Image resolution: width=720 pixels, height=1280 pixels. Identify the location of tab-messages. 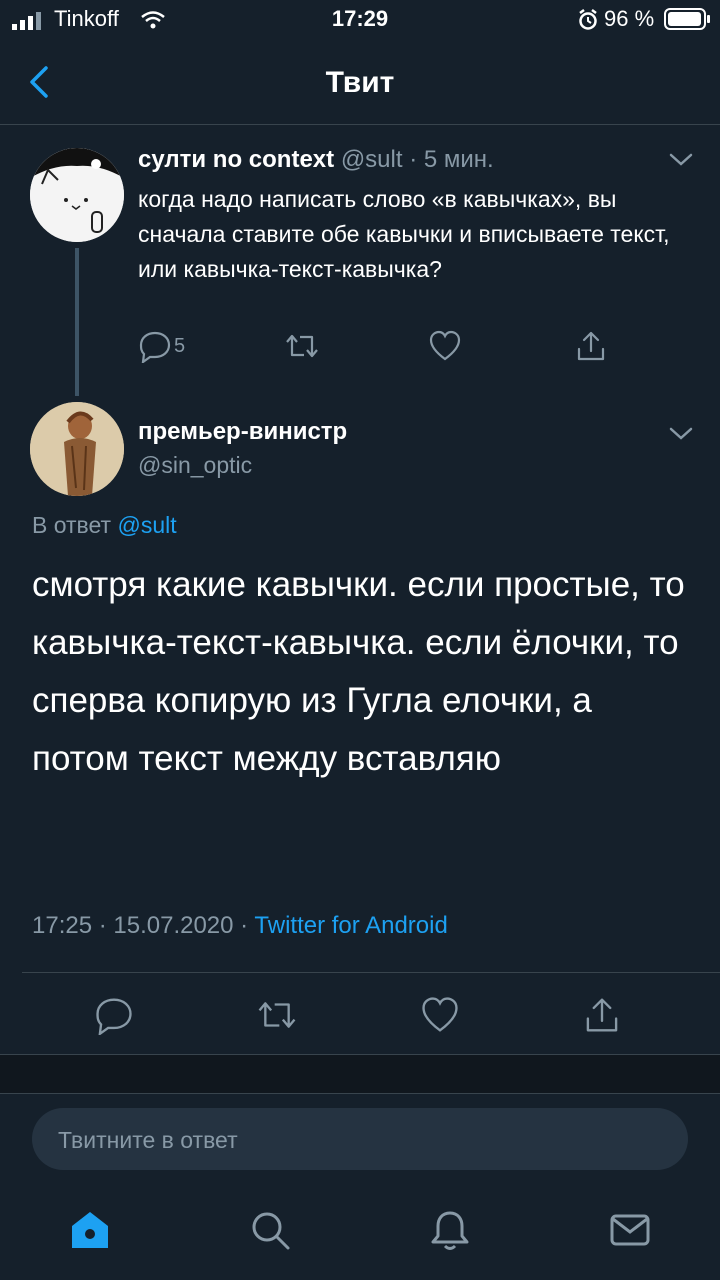
(630, 1230).